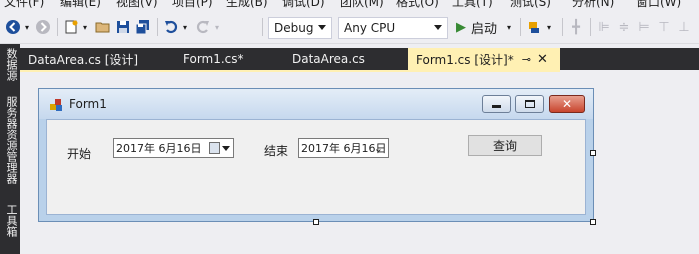 The width and height of the screenshot is (699, 254). I want to click on form-titlebar: Form1 ✕, so click(316, 104).